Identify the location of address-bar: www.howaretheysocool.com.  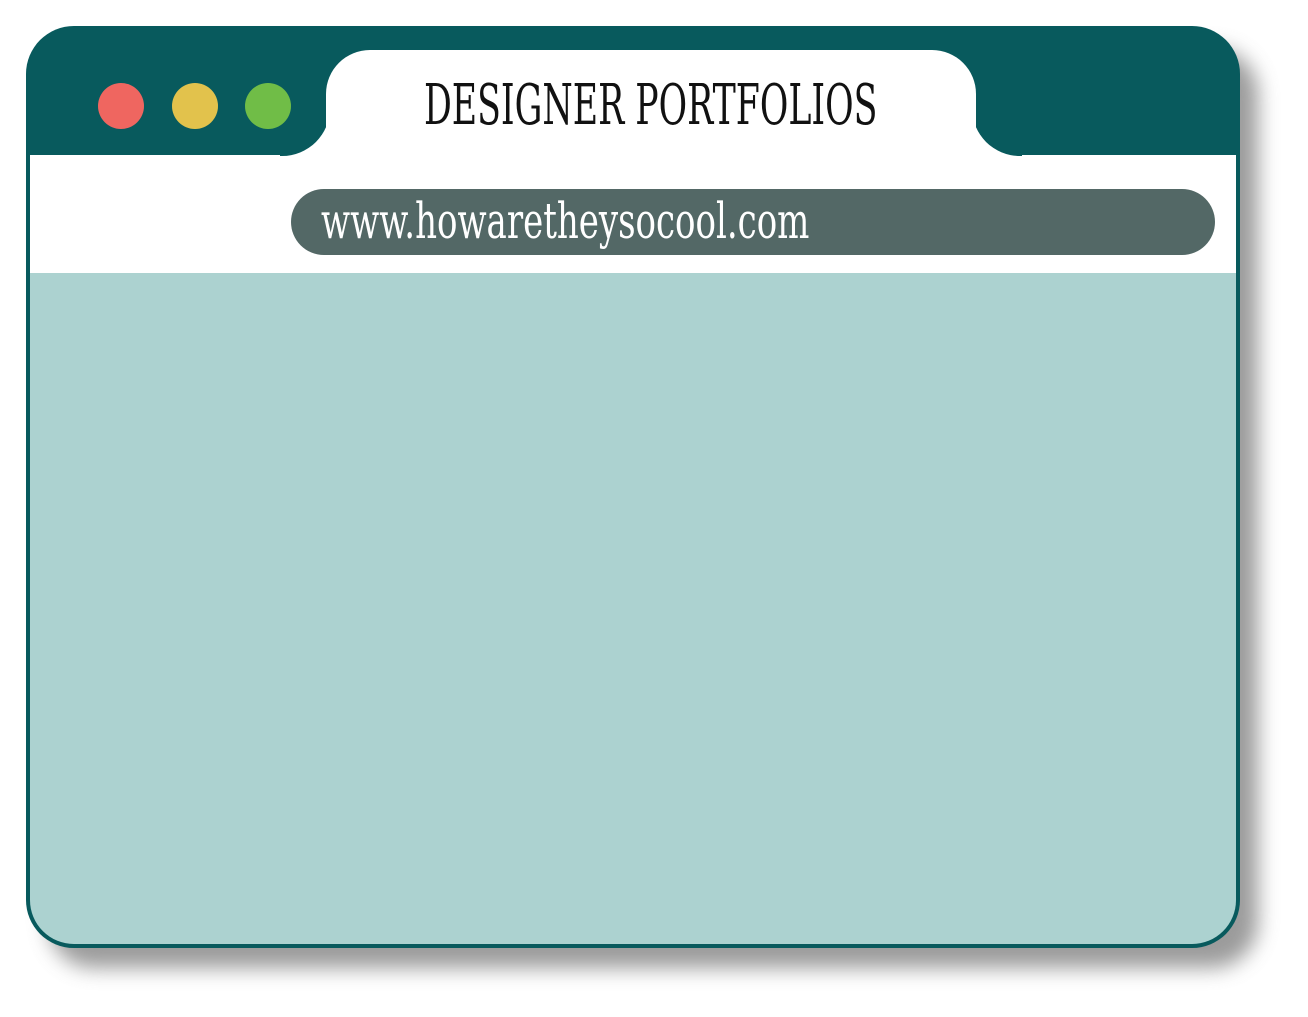
(753, 222).